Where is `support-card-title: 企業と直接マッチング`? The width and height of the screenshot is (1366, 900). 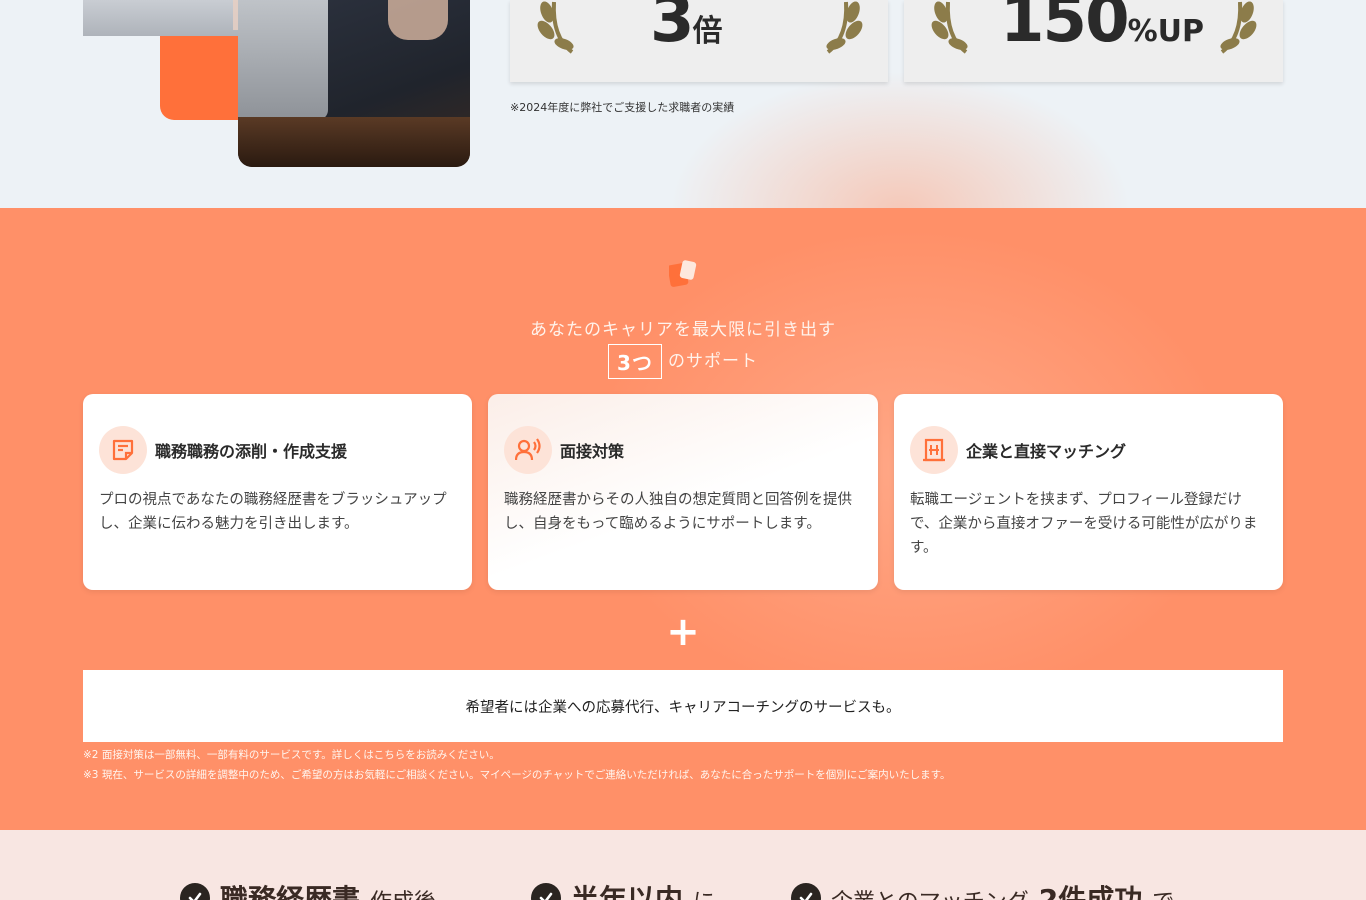 support-card-title: 企業と直接マッチング is located at coordinates (1046, 451).